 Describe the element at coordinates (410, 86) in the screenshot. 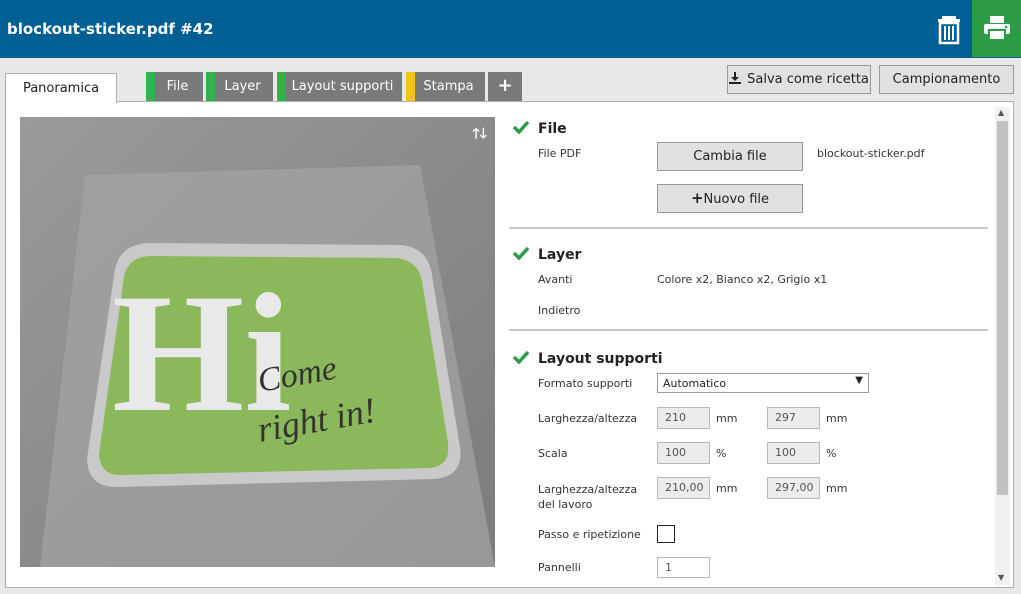

I see `tab-print-status` at that location.